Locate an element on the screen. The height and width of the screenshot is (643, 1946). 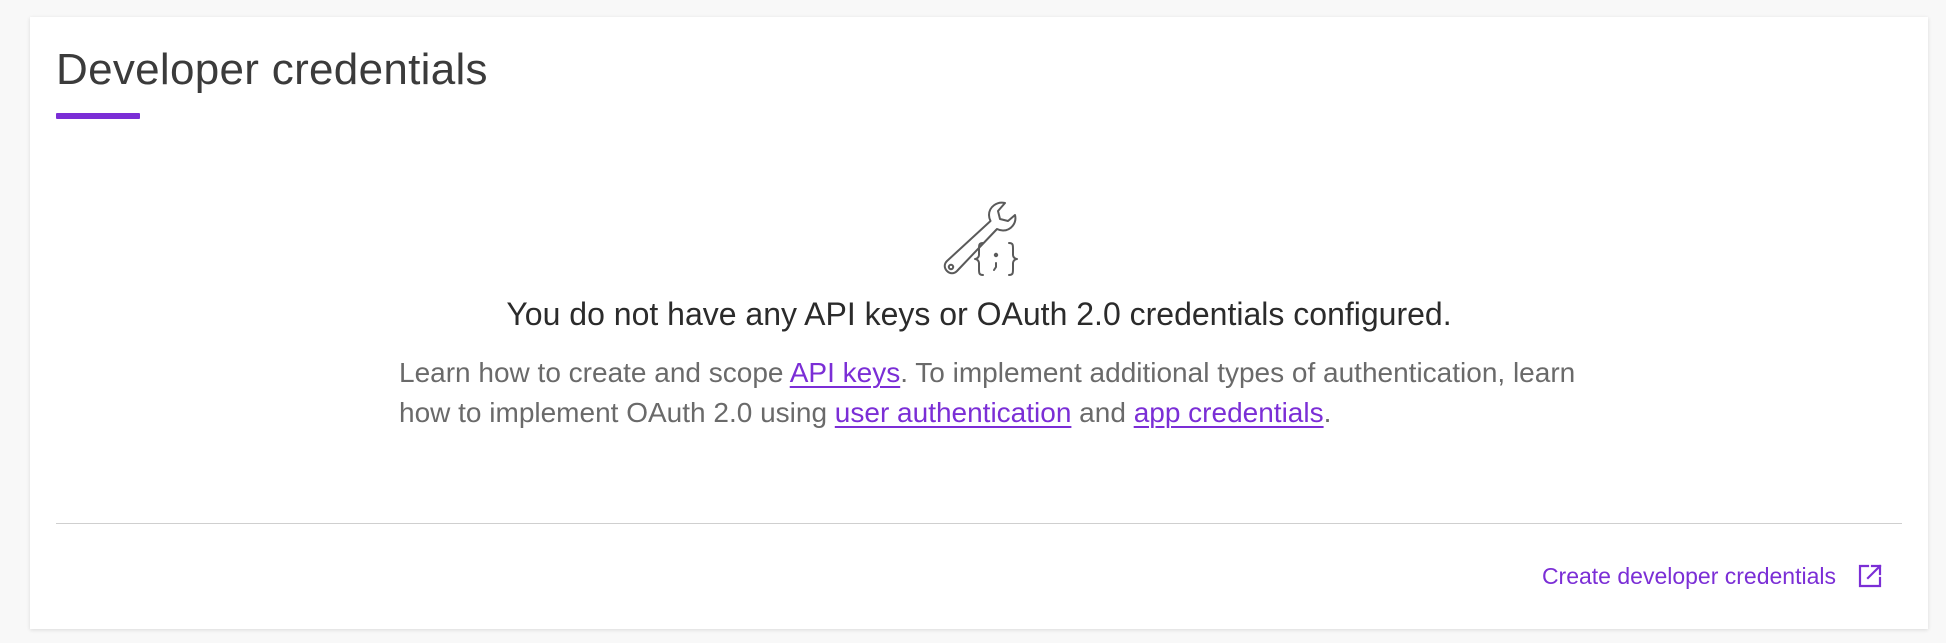
user-authentication-link: user authentication is located at coordinates (953, 412).